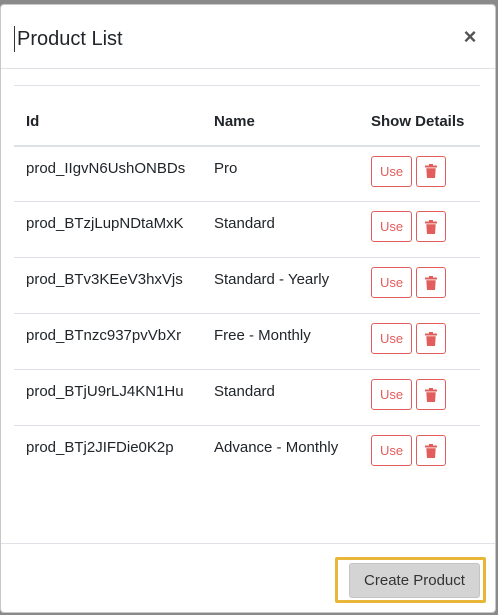 This screenshot has height=615, width=498. I want to click on table-row: prod_BTnzc937pvVbXr Free - Monthly Use, so click(247, 341).